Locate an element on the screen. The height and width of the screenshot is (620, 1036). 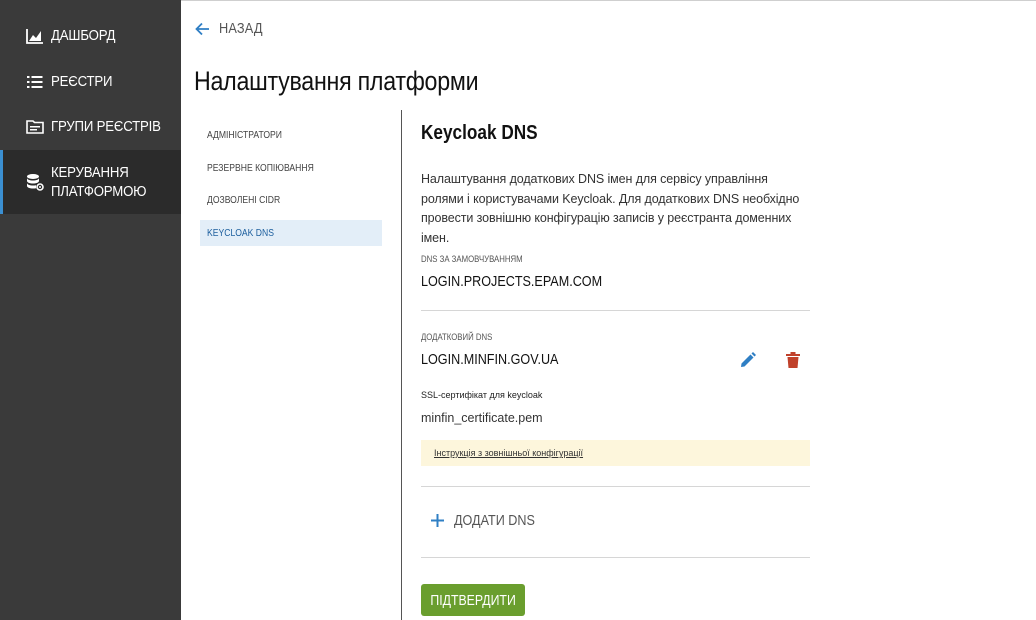
add-dns-button: ДОДАТИ DNS is located at coordinates (490, 520).